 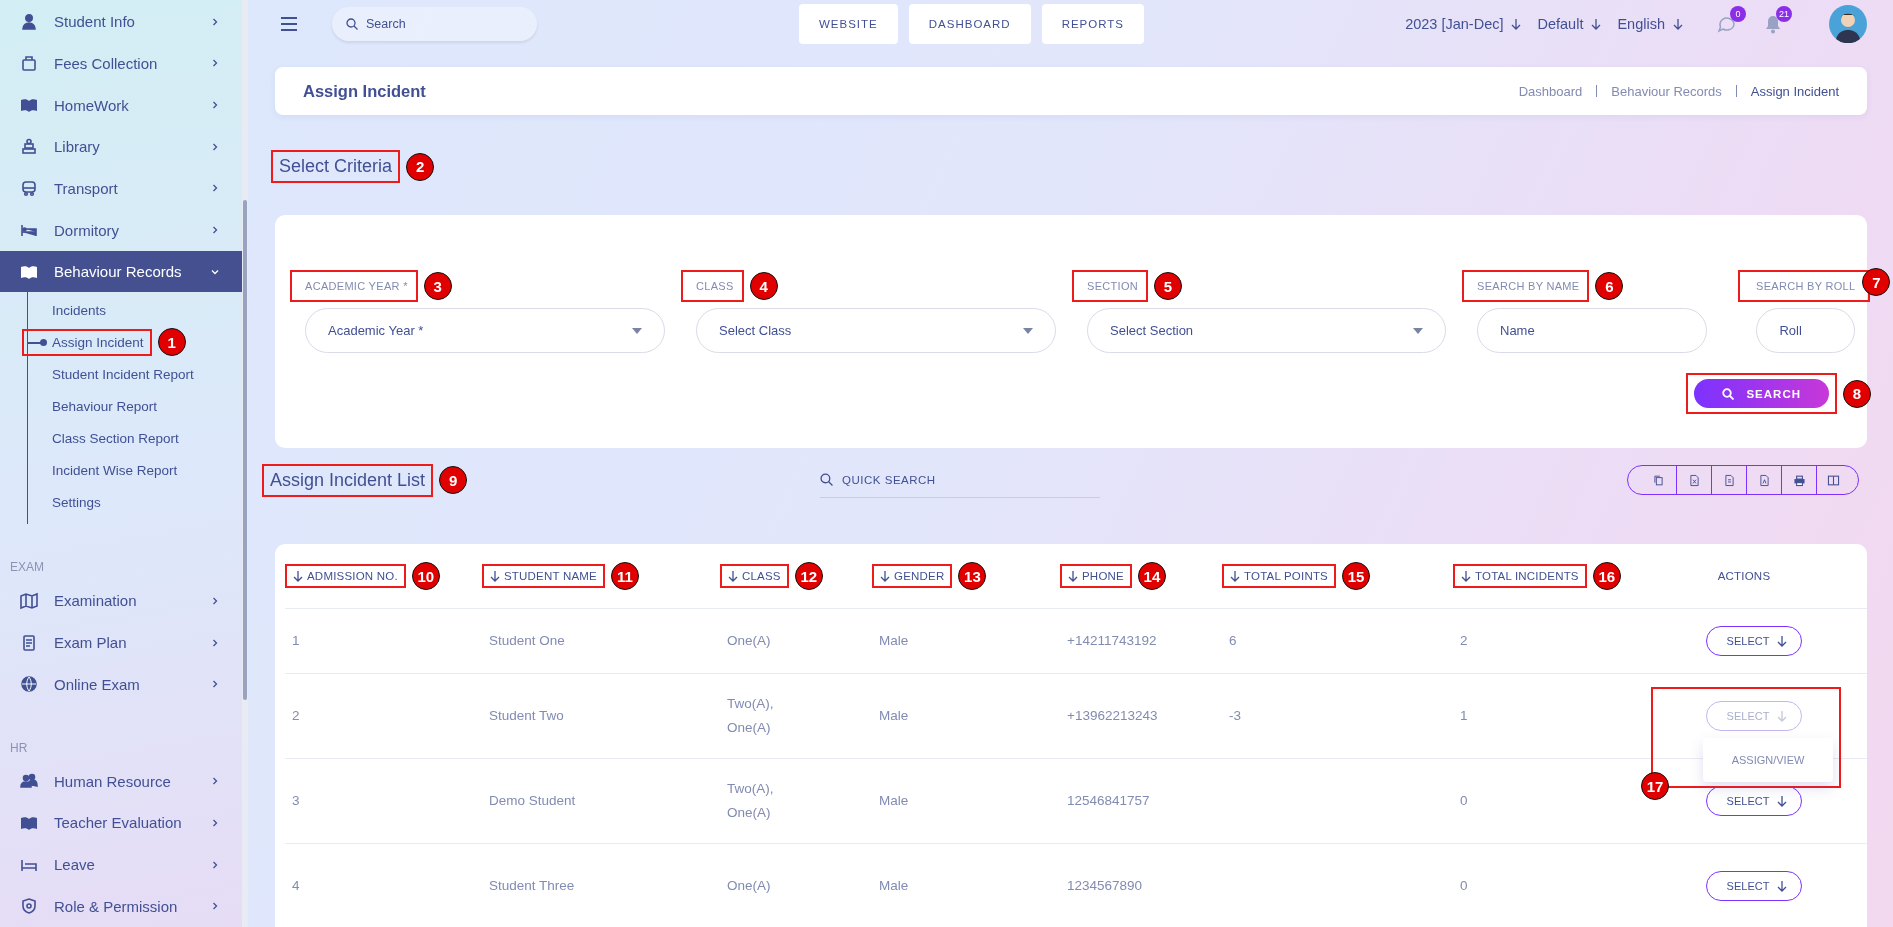 I want to click on sidebar-subitem: Incident Wise Report, so click(x=103, y=470).